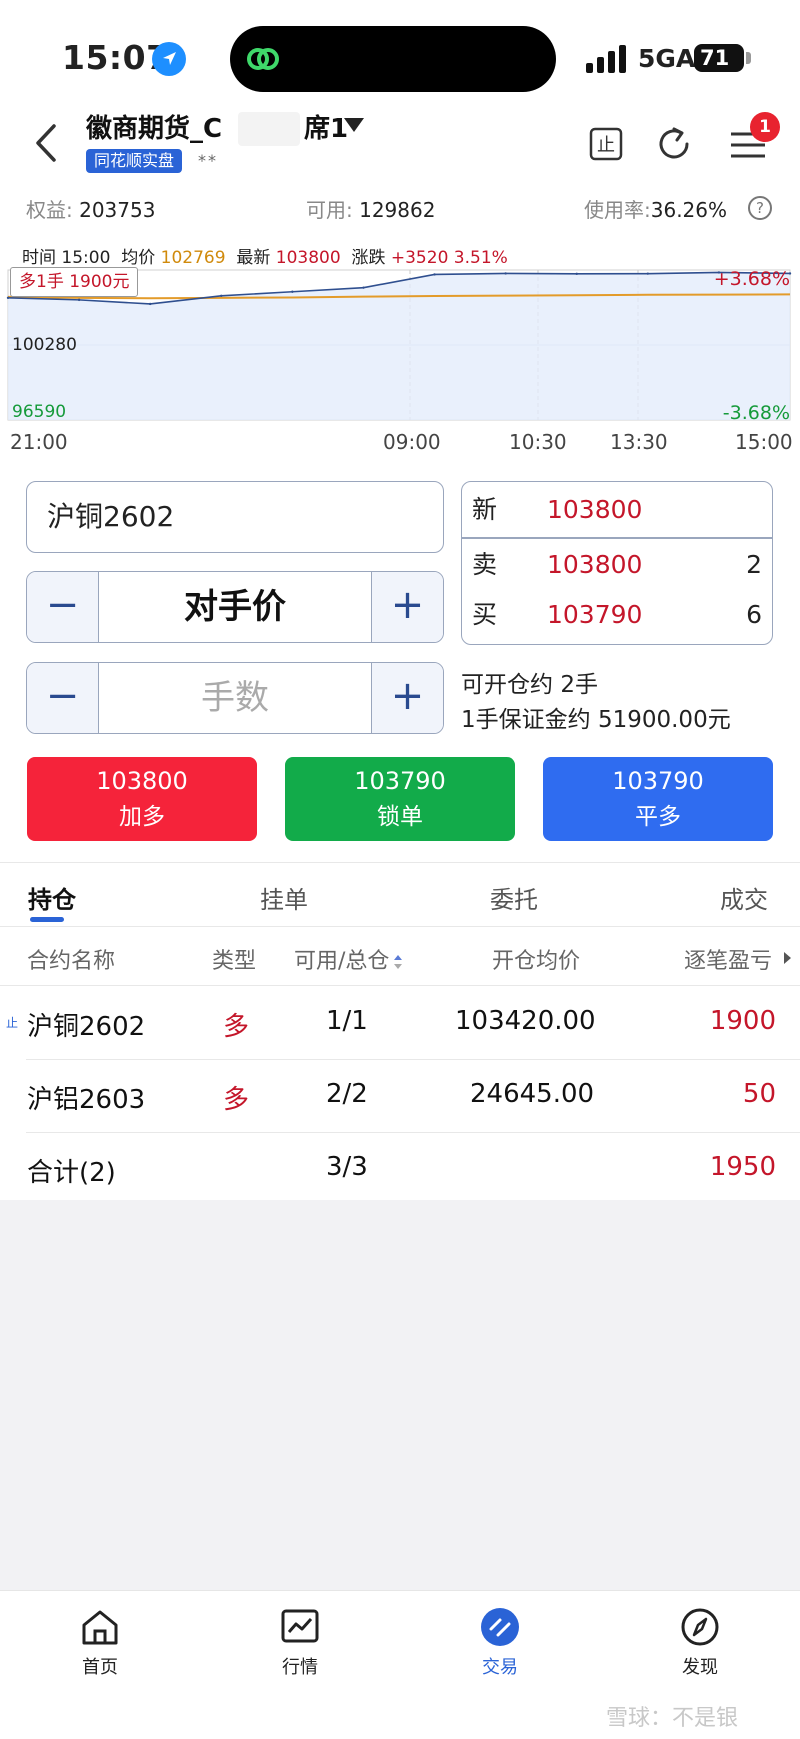  What do you see at coordinates (728, 961) in the screenshot?
I see `col-header-pnl: 逐笔盈亏` at bounding box center [728, 961].